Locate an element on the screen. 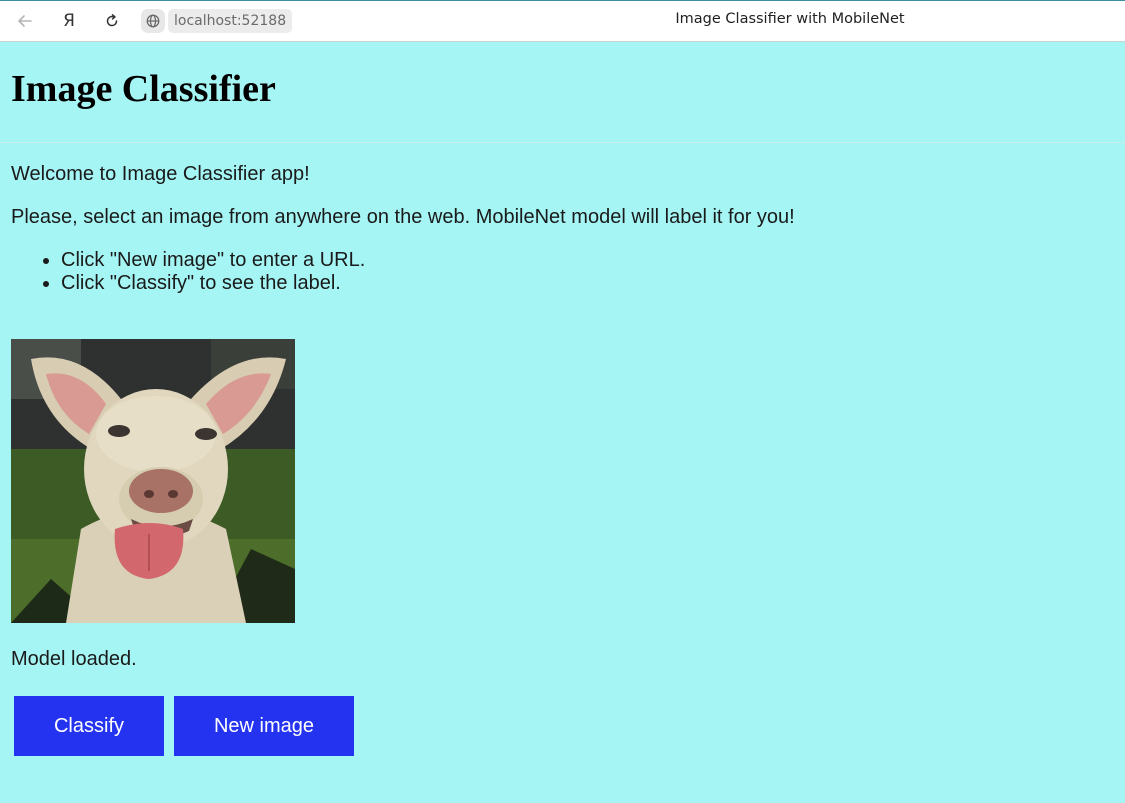  dog-image is located at coordinates (153, 481).